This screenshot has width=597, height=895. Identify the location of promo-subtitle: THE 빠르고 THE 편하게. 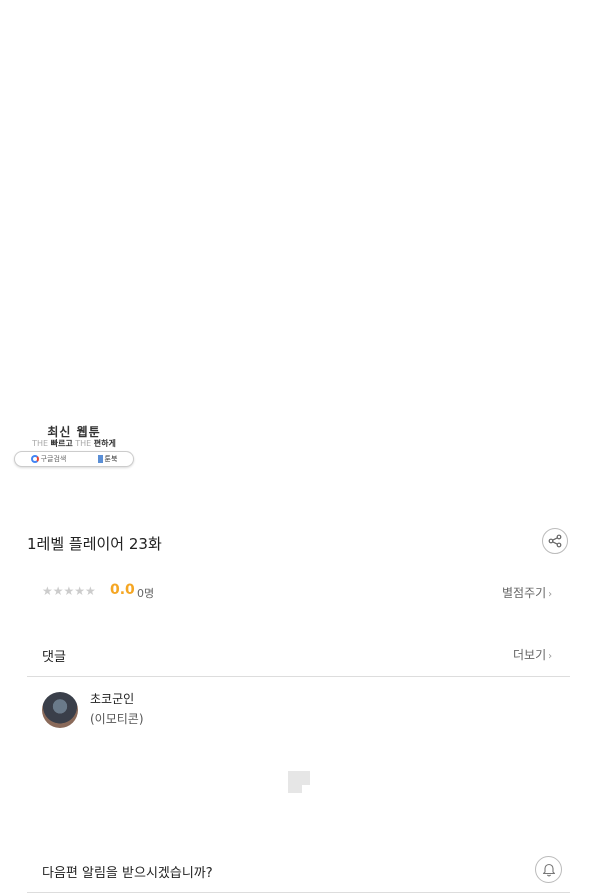
(74, 443).